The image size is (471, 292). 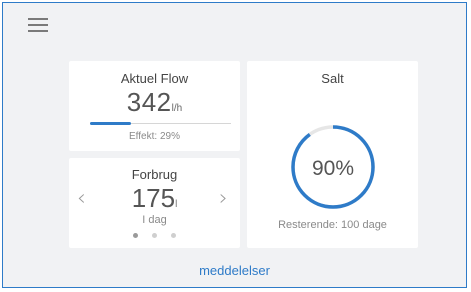 I want to click on flow-value: 342l/h, so click(x=154, y=102).